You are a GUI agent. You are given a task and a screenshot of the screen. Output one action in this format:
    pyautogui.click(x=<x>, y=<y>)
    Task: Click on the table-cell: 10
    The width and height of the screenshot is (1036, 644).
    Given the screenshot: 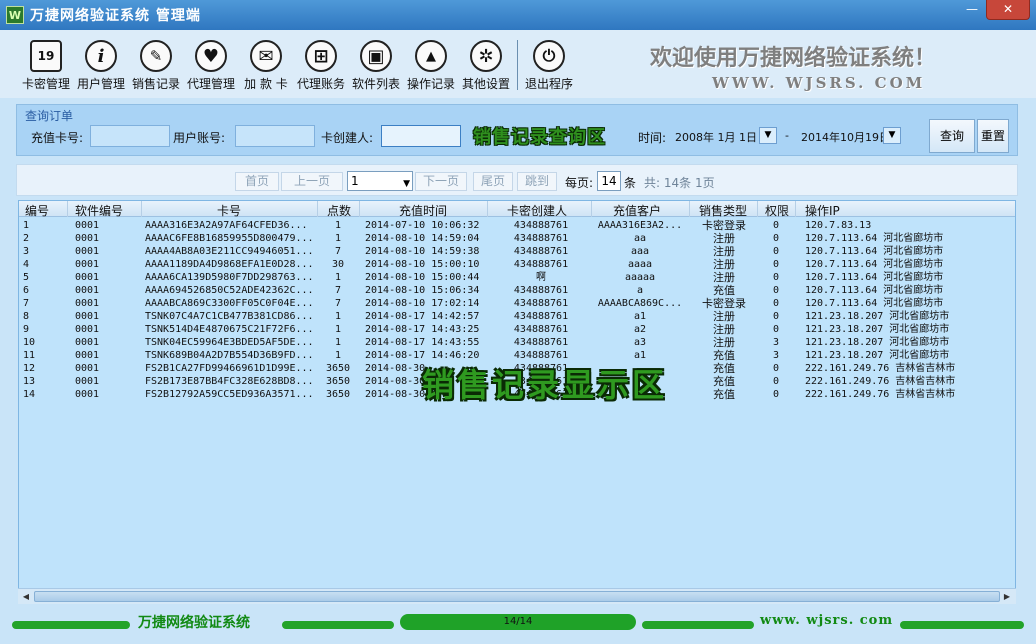 What is the action you would take?
    pyautogui.click(x=29, y=342)
    